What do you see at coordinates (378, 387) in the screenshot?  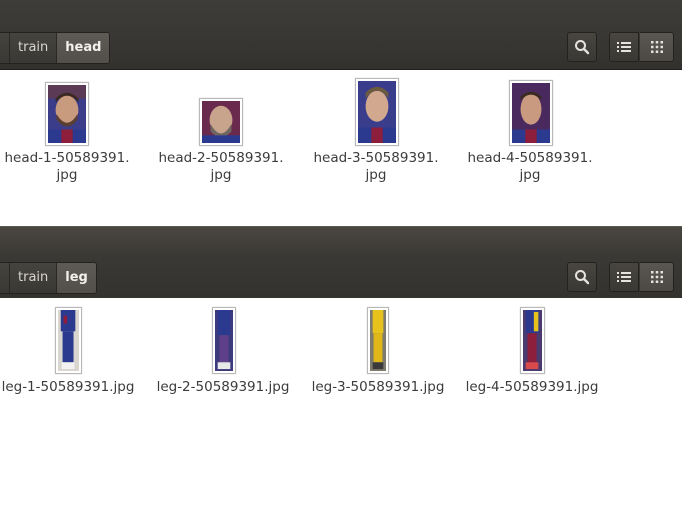 I see `file-name: leg-3-50589391.jpg` at bounding box center [378, 387].